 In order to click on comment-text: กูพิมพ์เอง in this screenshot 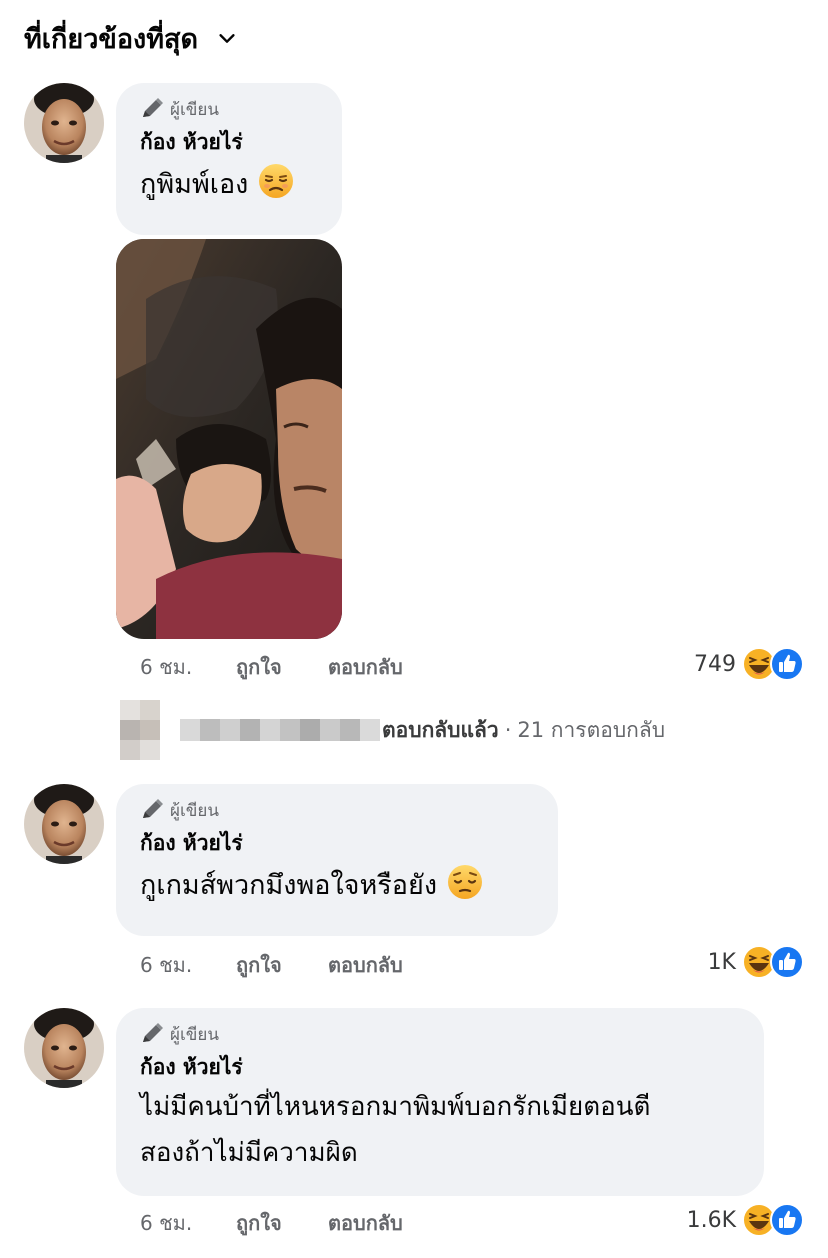, I will do `click(229, 185)`.